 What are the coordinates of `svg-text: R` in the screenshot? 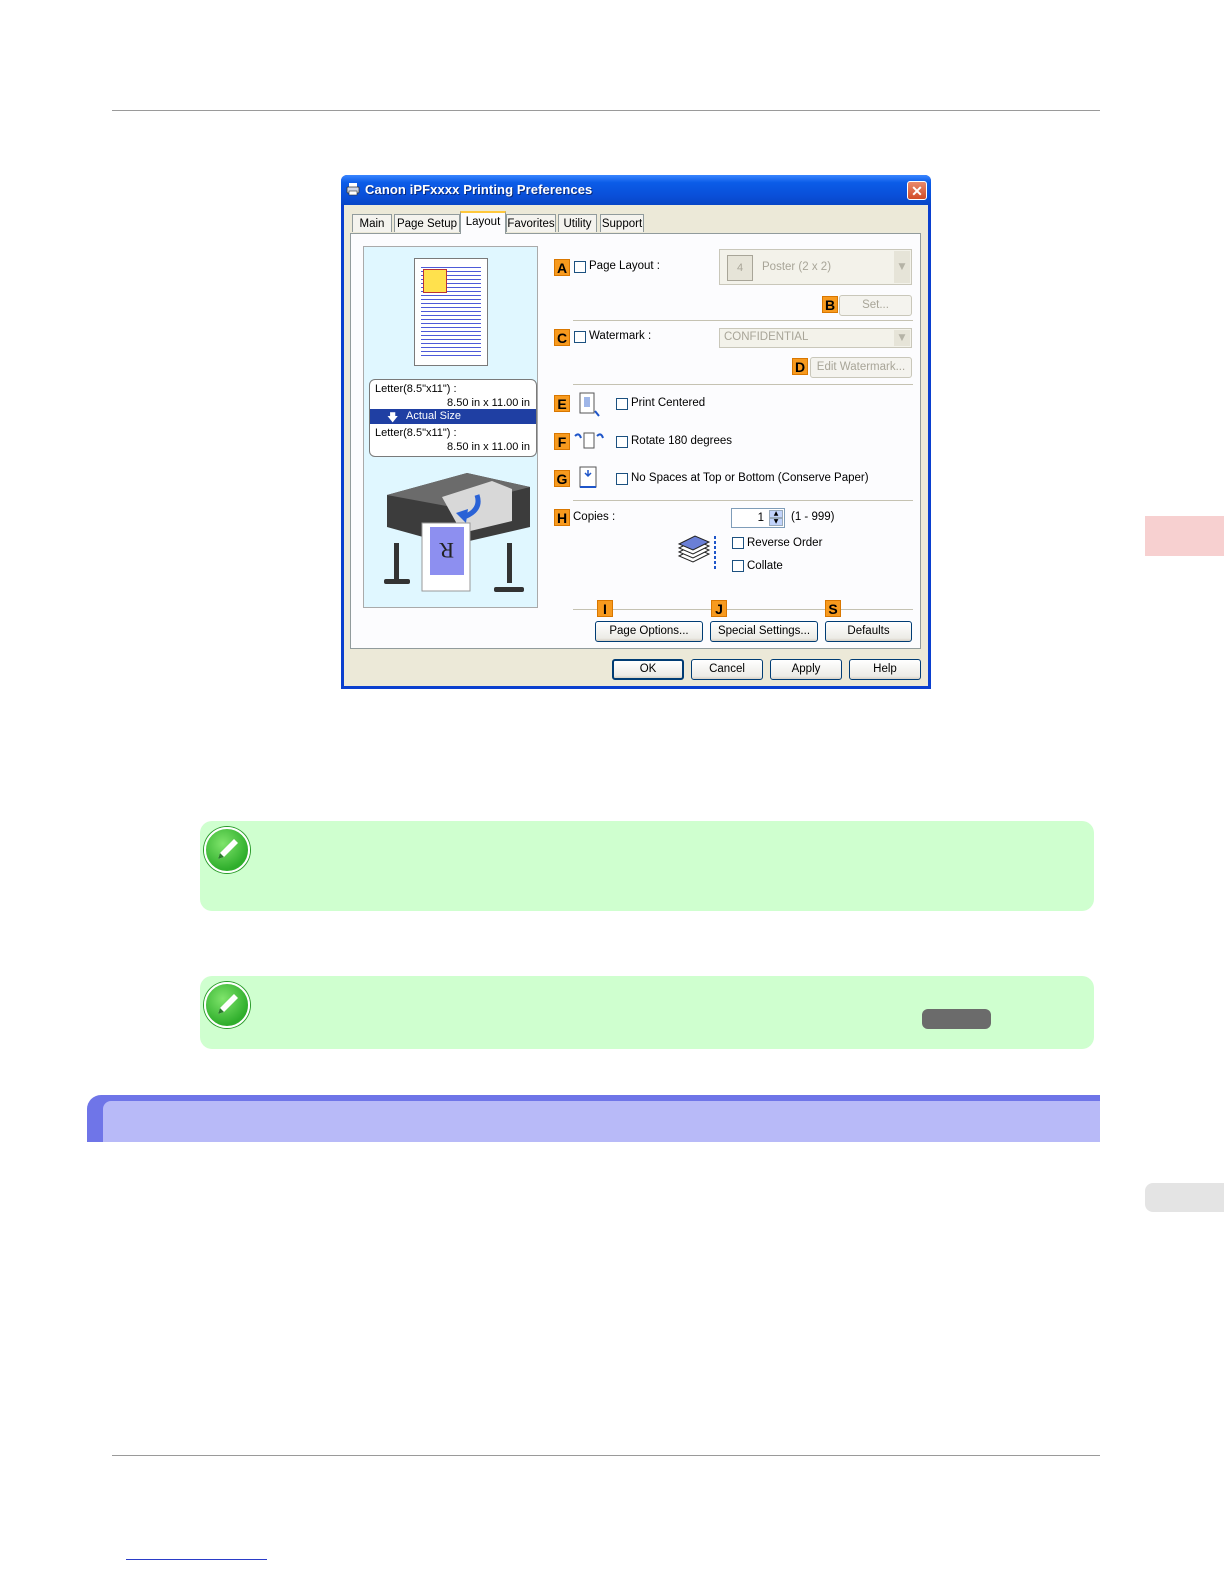 It's located at (446, 550).